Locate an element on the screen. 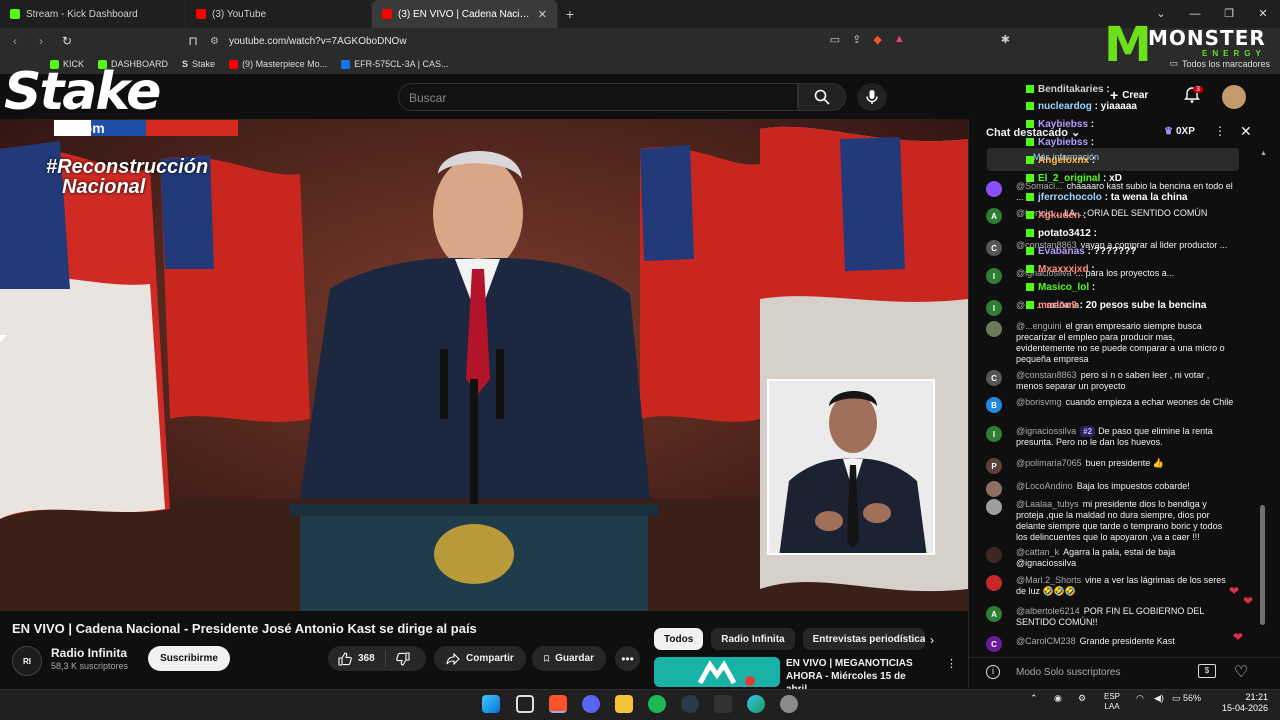  super-chat-icon: $ is located at coordinates (1207, 671).